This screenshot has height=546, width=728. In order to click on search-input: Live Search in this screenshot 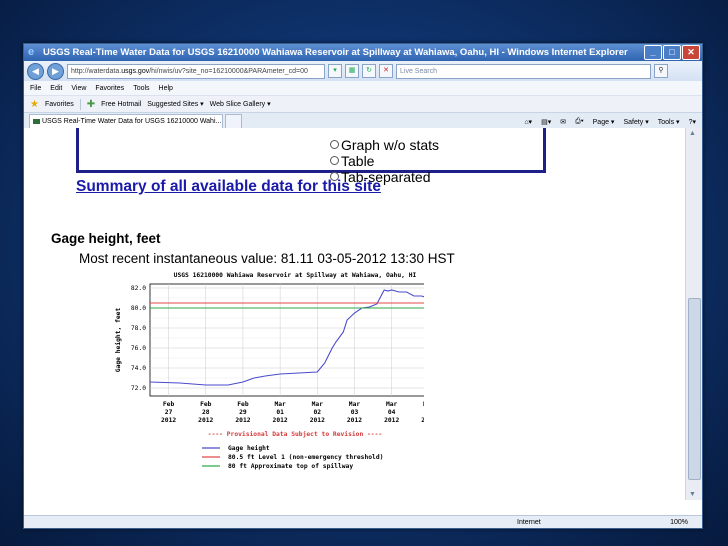, I will do `click(523, 71)`.